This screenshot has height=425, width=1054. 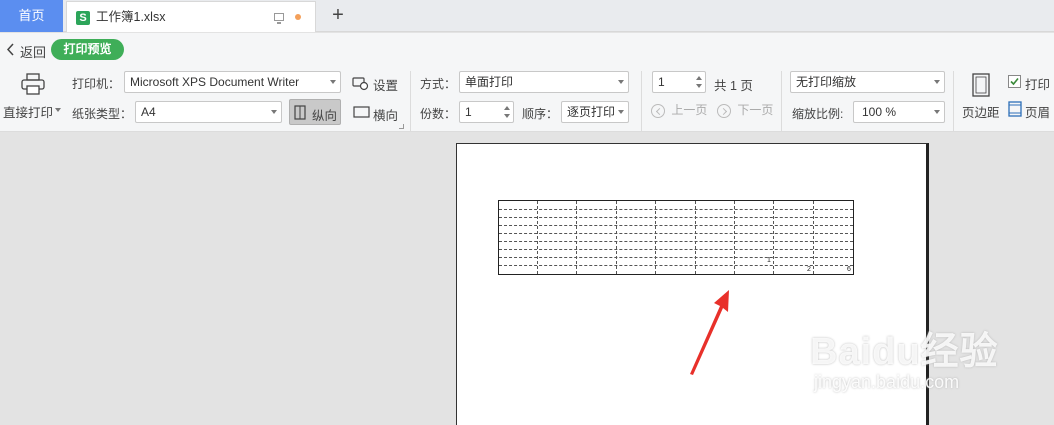 I want to click on print-mode-label: 方式：, so click(x=438, y=84).